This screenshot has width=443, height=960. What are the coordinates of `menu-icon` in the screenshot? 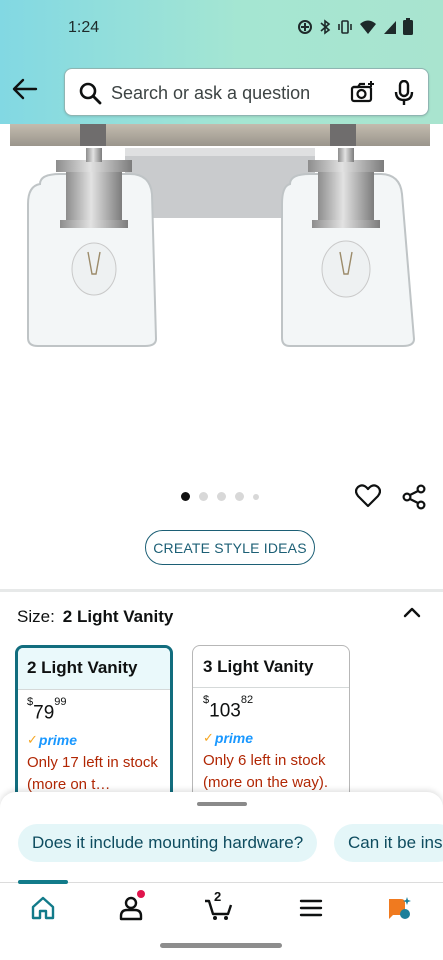 It's located at (311, 908).